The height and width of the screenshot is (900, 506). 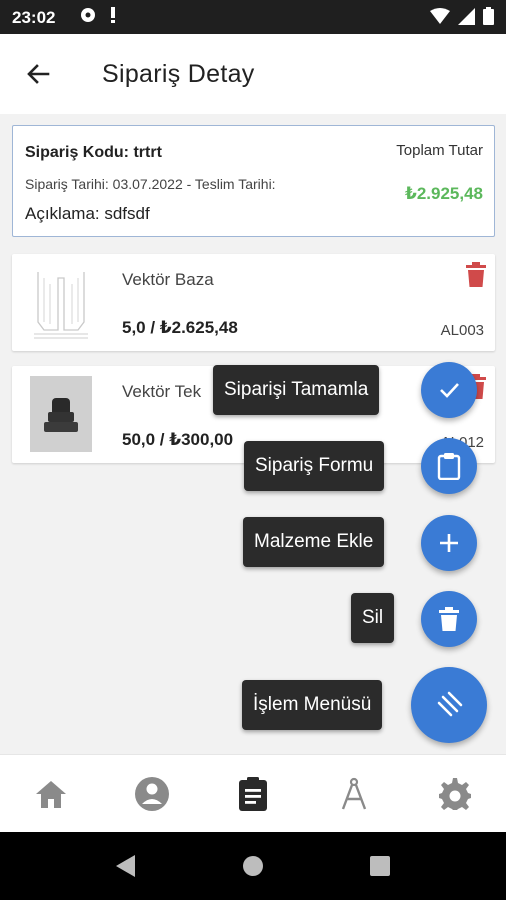 What do you see at coordinates (296, 390) in the screenshot?
I see `complete-order-label: Siparişi Tamamla` at bounding box center [296, 390].